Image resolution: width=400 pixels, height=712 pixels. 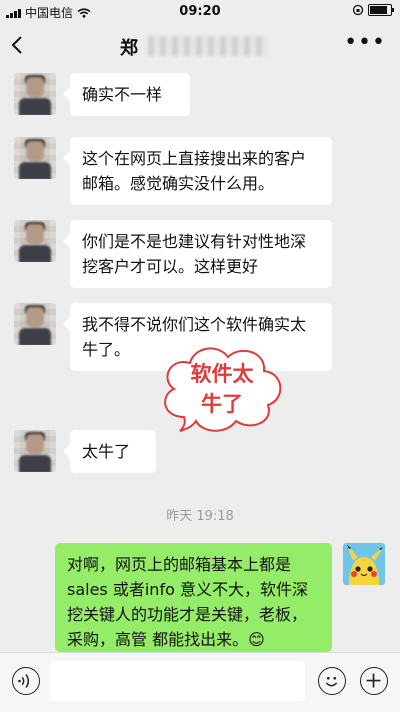 I want to click on message-input, so click(x=177, y=681).